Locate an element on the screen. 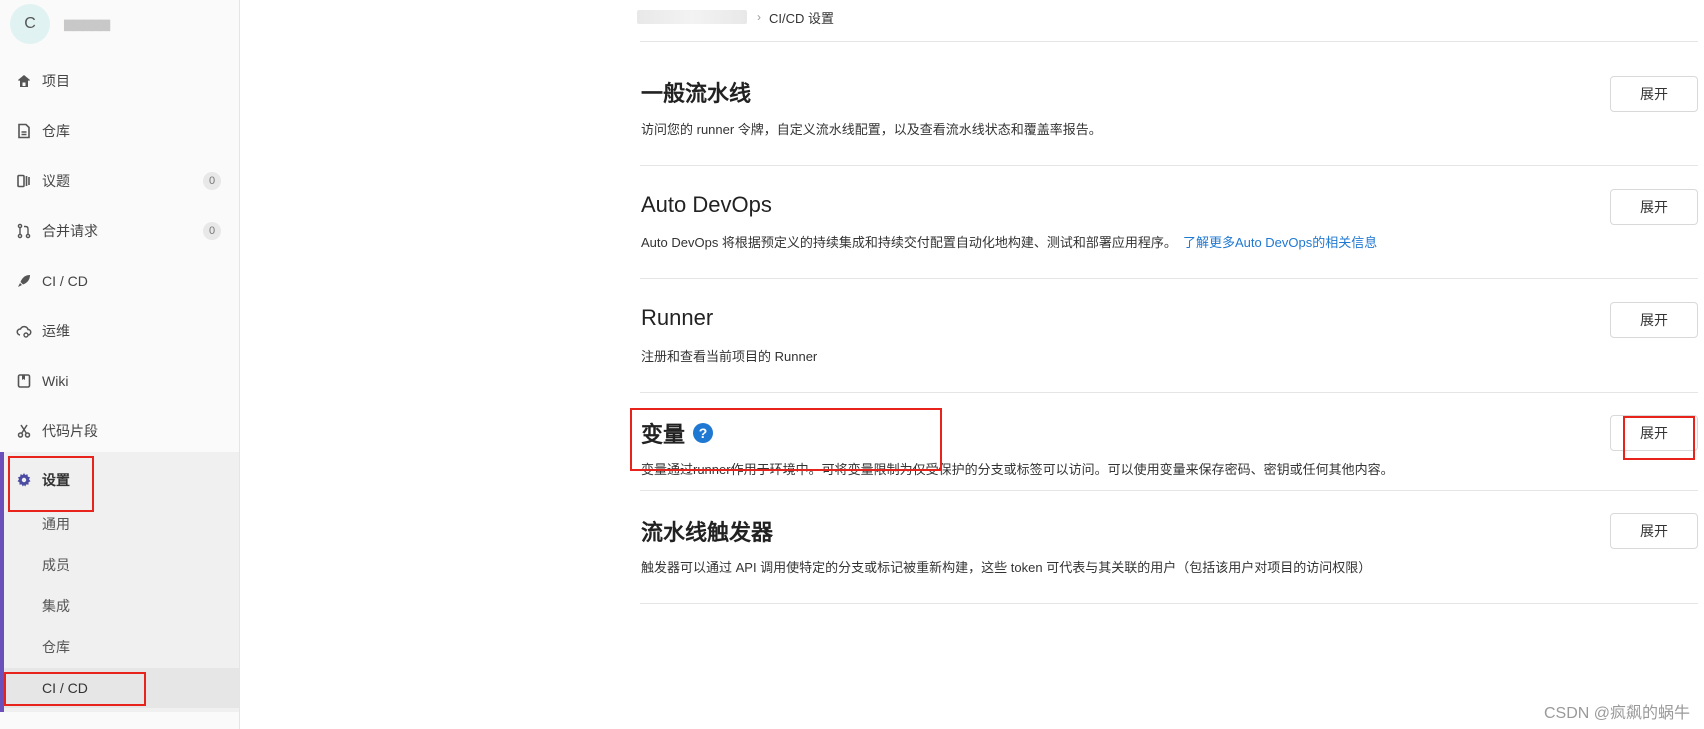  section-title: 流水线触发器 is located at coordinates (707, 532).